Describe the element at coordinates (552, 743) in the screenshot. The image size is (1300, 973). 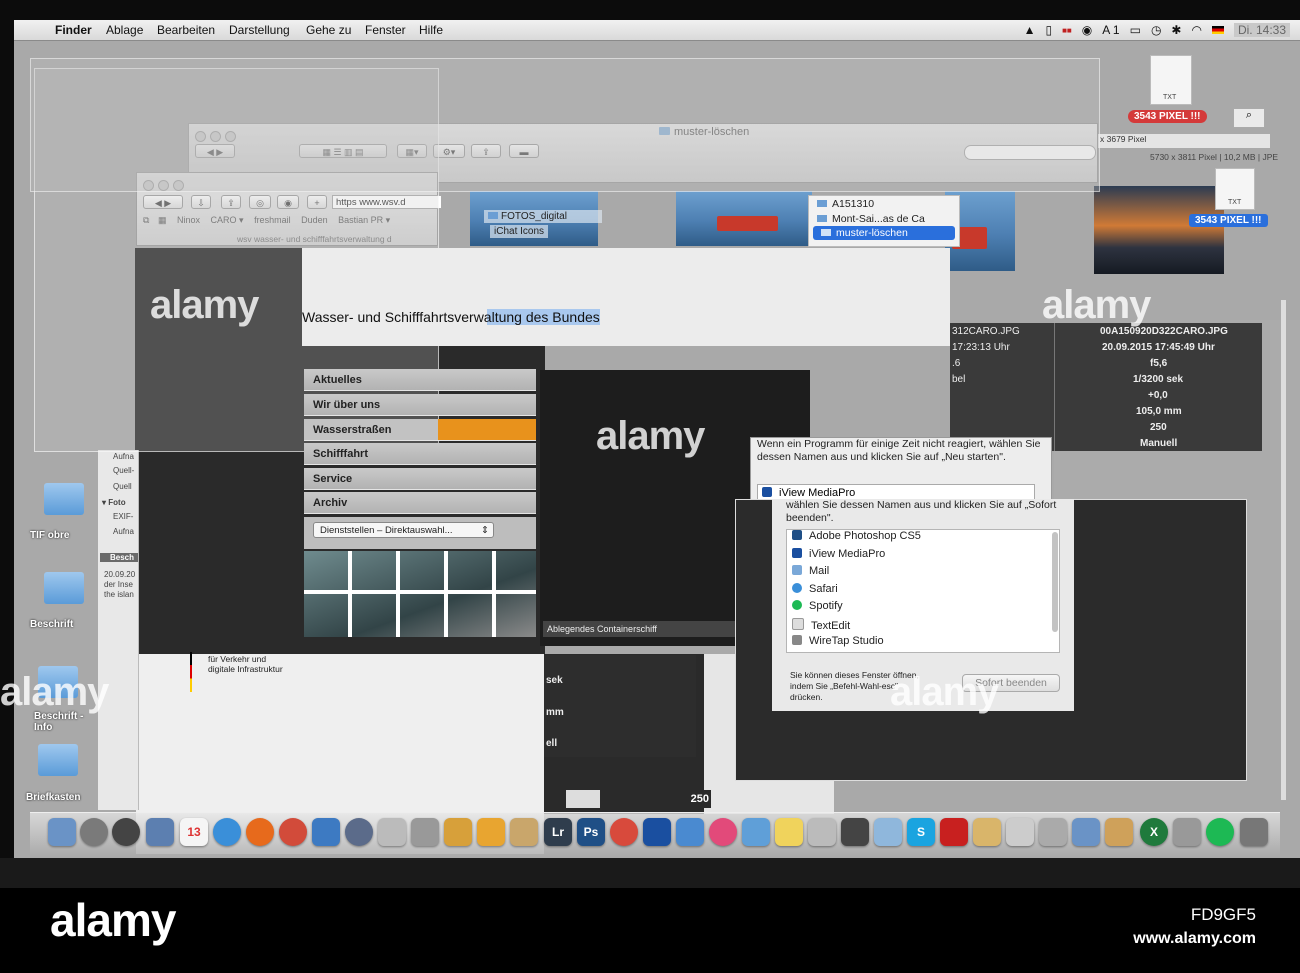
I see `metadata-lower-mode: ell` at that location.